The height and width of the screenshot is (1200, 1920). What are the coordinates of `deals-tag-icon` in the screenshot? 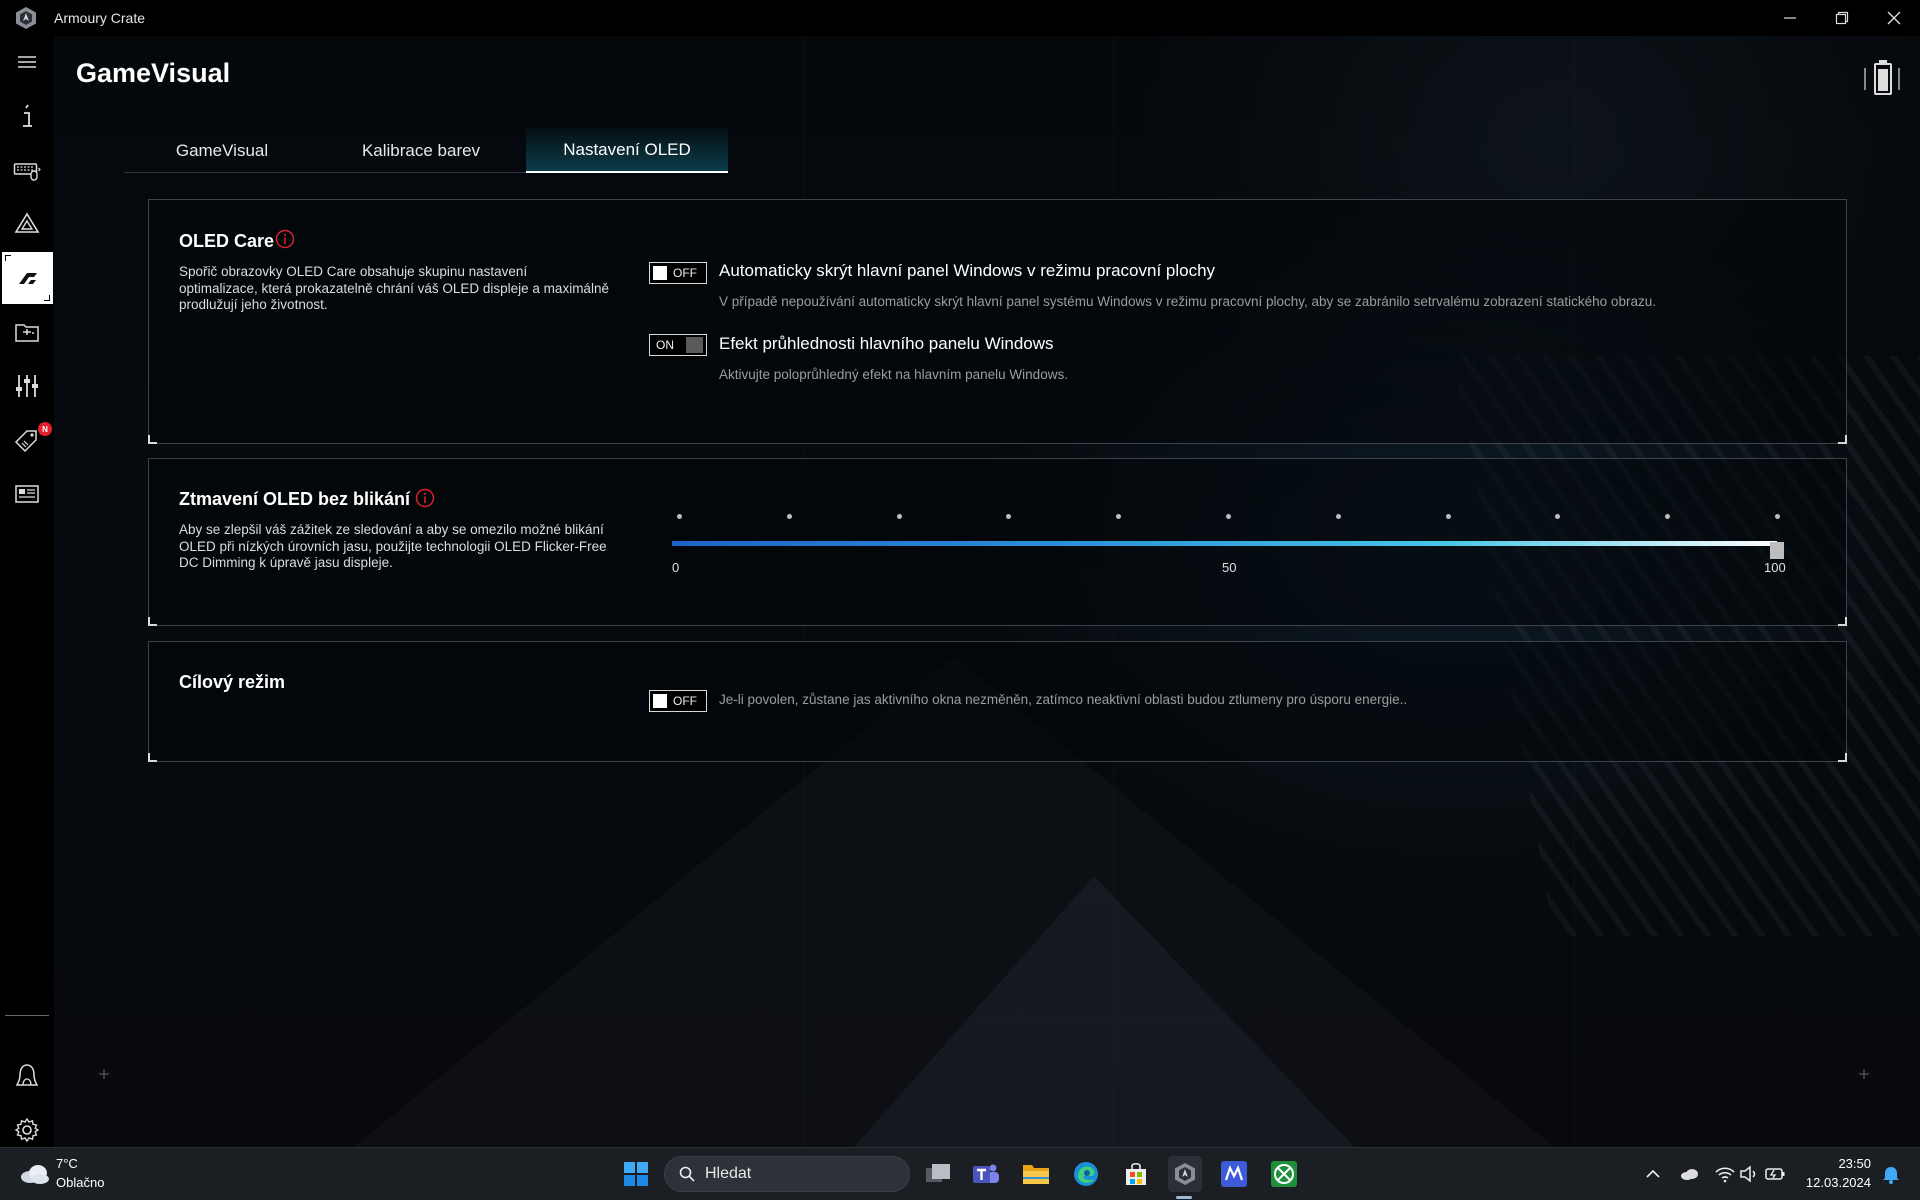 It's located at (25, 441).